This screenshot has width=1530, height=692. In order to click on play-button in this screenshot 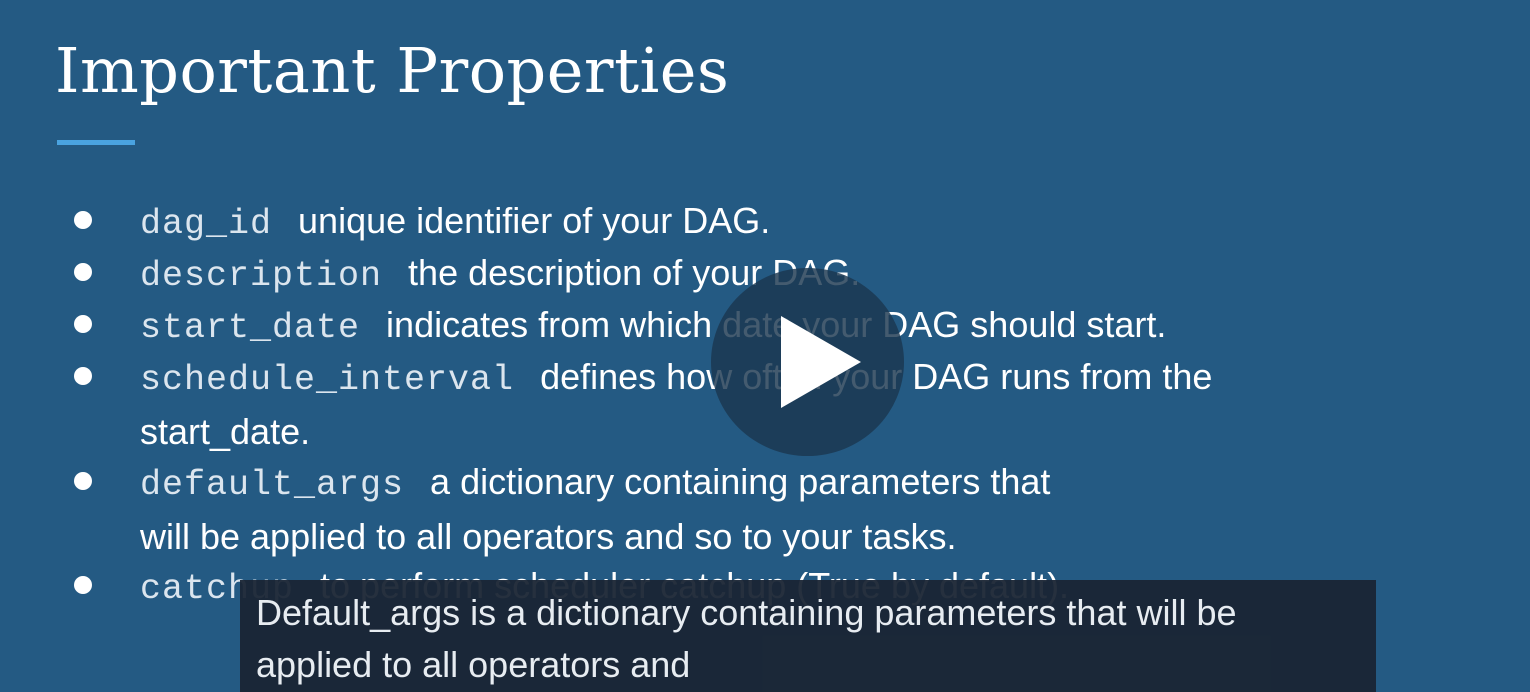, I will do `click(807, 362)`.